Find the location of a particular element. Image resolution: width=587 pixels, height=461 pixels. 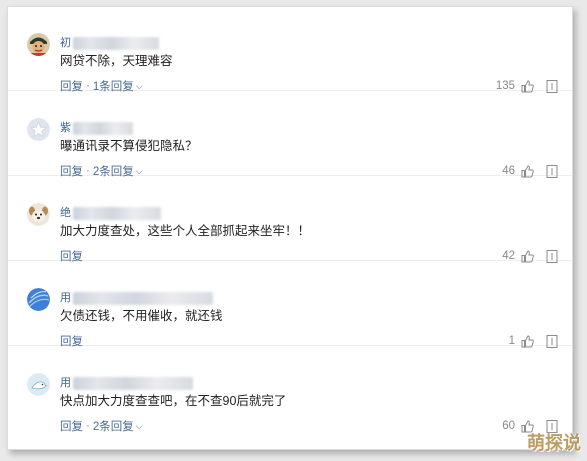

comment-actions: 回复 · 1条回复 ⌵ is located at coordinates (101, 86).